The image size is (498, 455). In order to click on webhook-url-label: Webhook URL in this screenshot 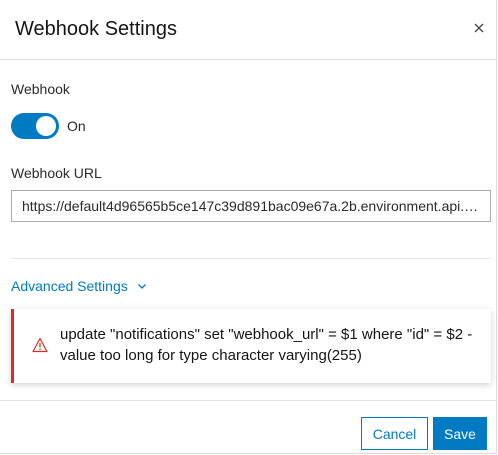, I will do `click(56, 173)`.